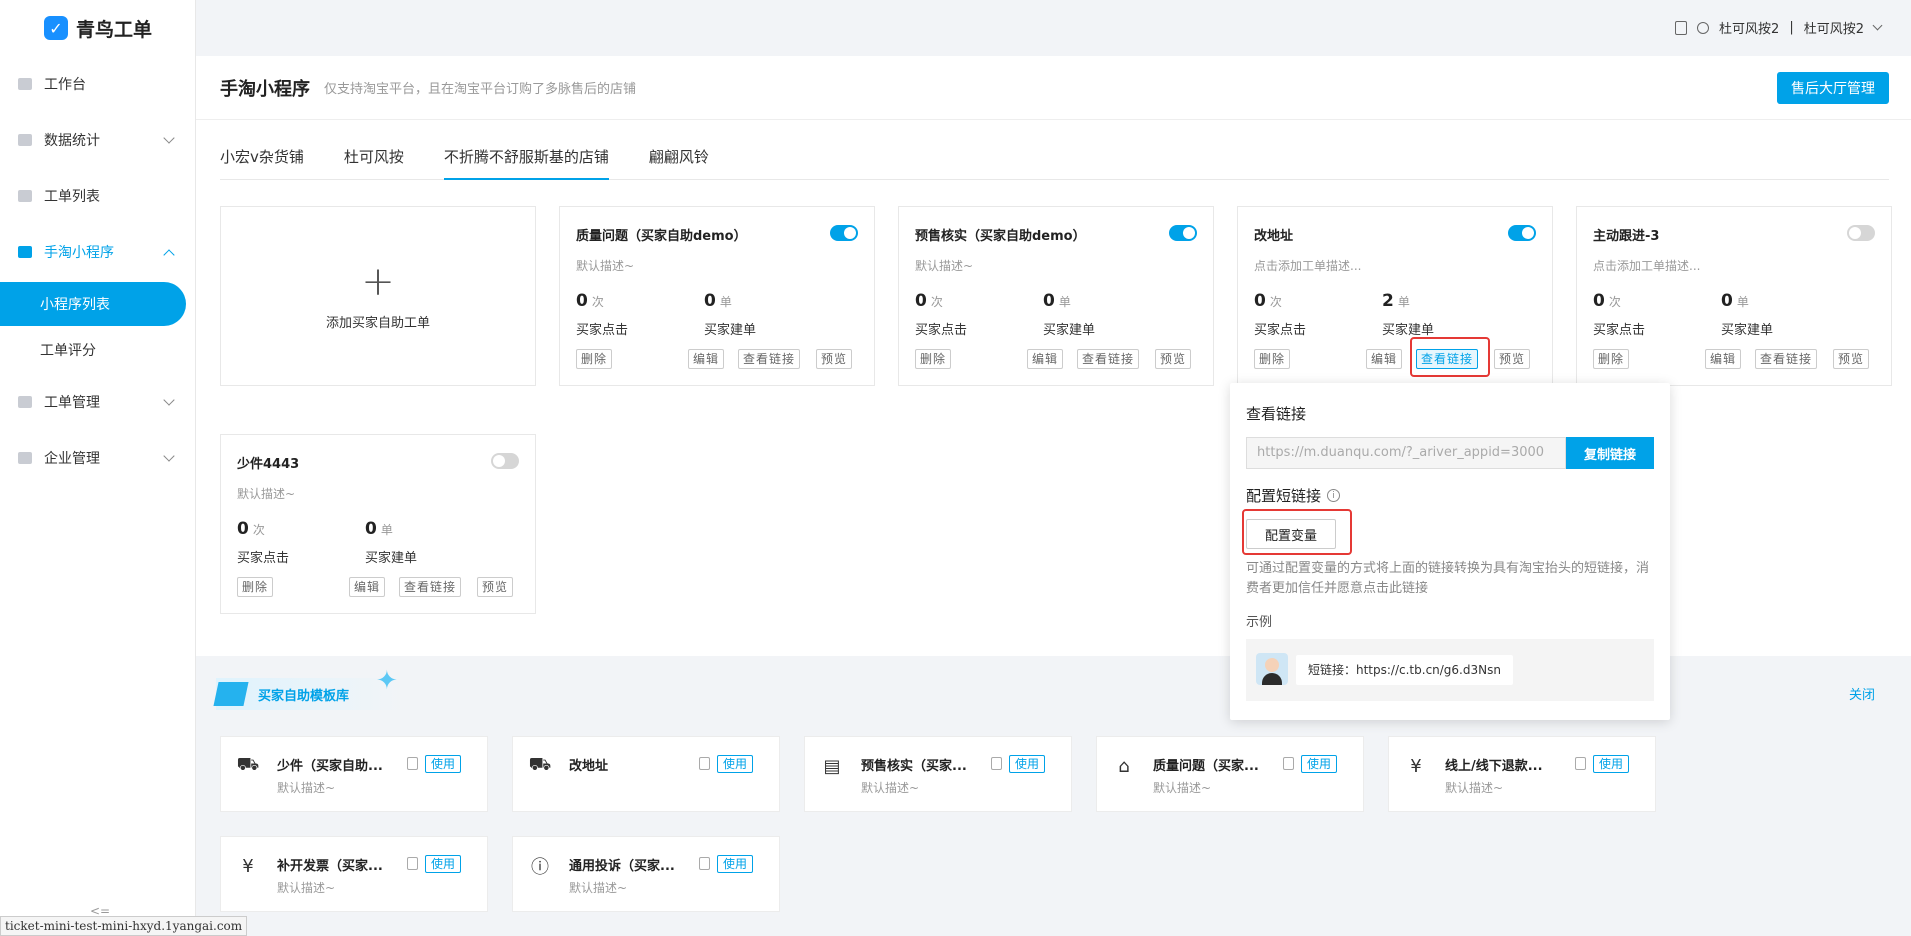 The image size is (1911, 936). Describe the element at coordinates (114, 29) in the screenshot. I see `logo-text: 青鸟工单` at that location.